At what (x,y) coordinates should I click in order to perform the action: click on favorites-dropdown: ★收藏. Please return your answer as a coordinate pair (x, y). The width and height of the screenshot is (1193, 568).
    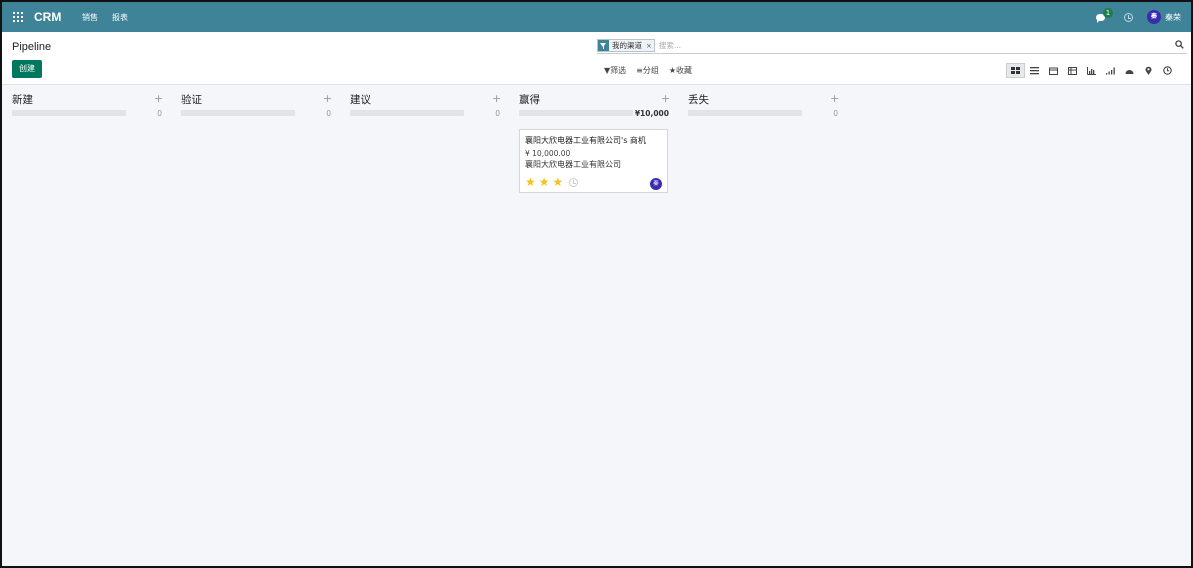
    Looking at the image, I should click on (680, 70).